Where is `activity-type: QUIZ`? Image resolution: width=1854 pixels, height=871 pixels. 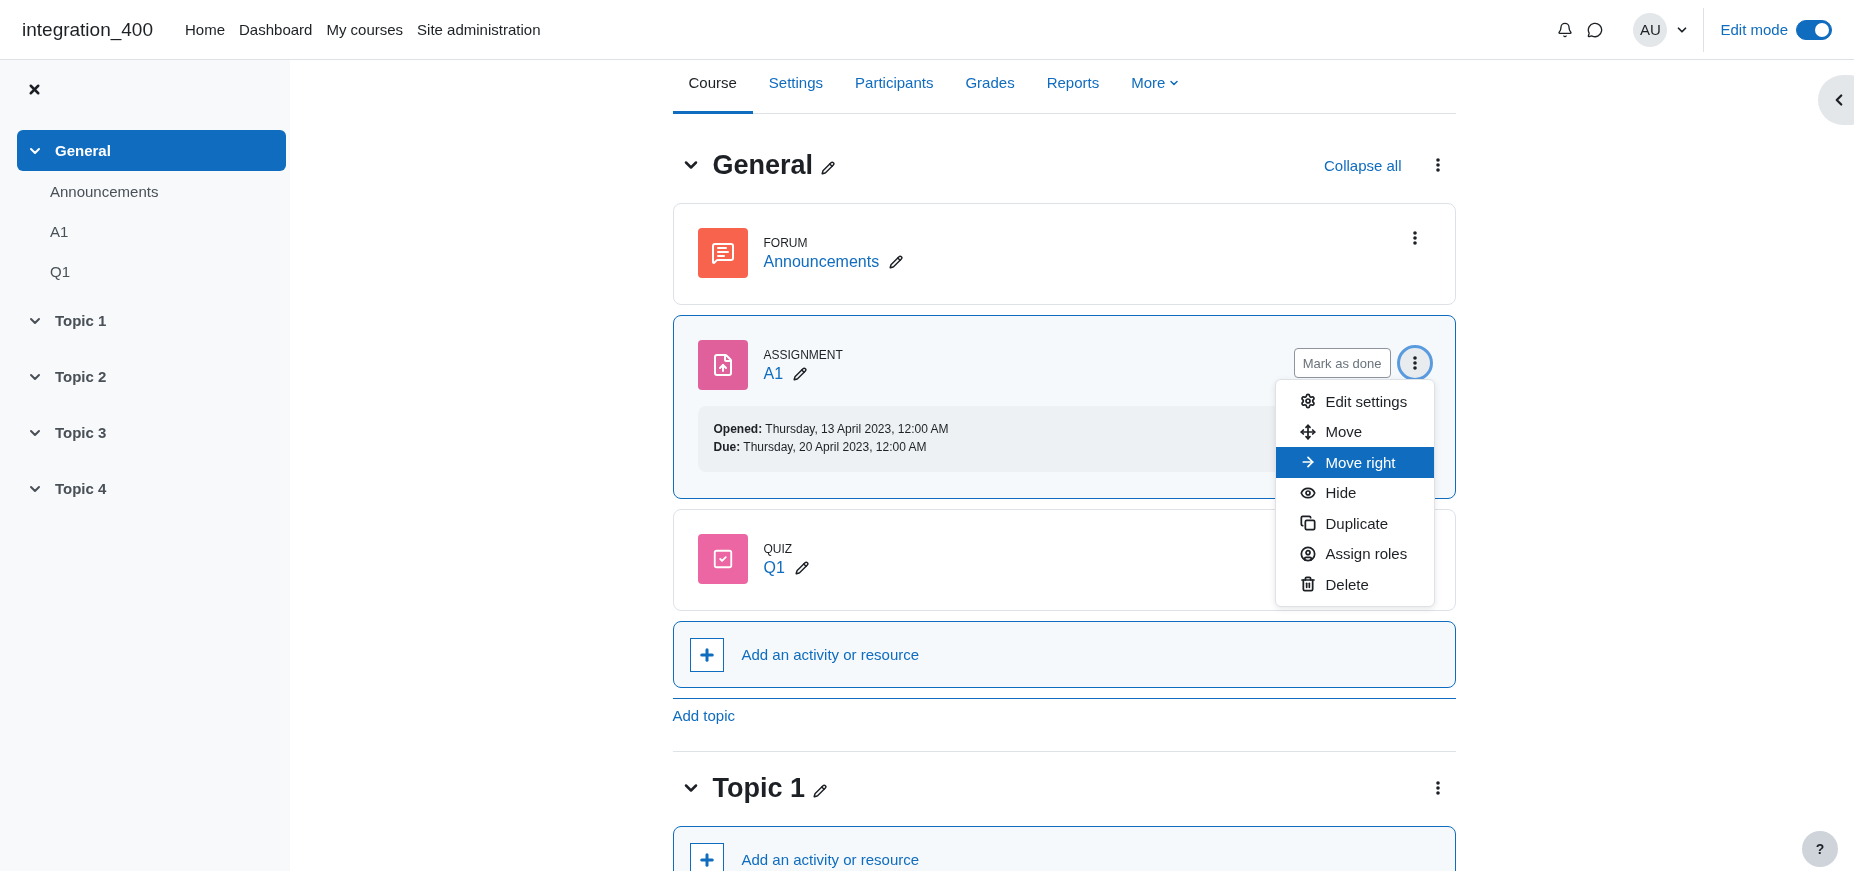 activity-type: QUIZ is located at coordinates (778, 548).